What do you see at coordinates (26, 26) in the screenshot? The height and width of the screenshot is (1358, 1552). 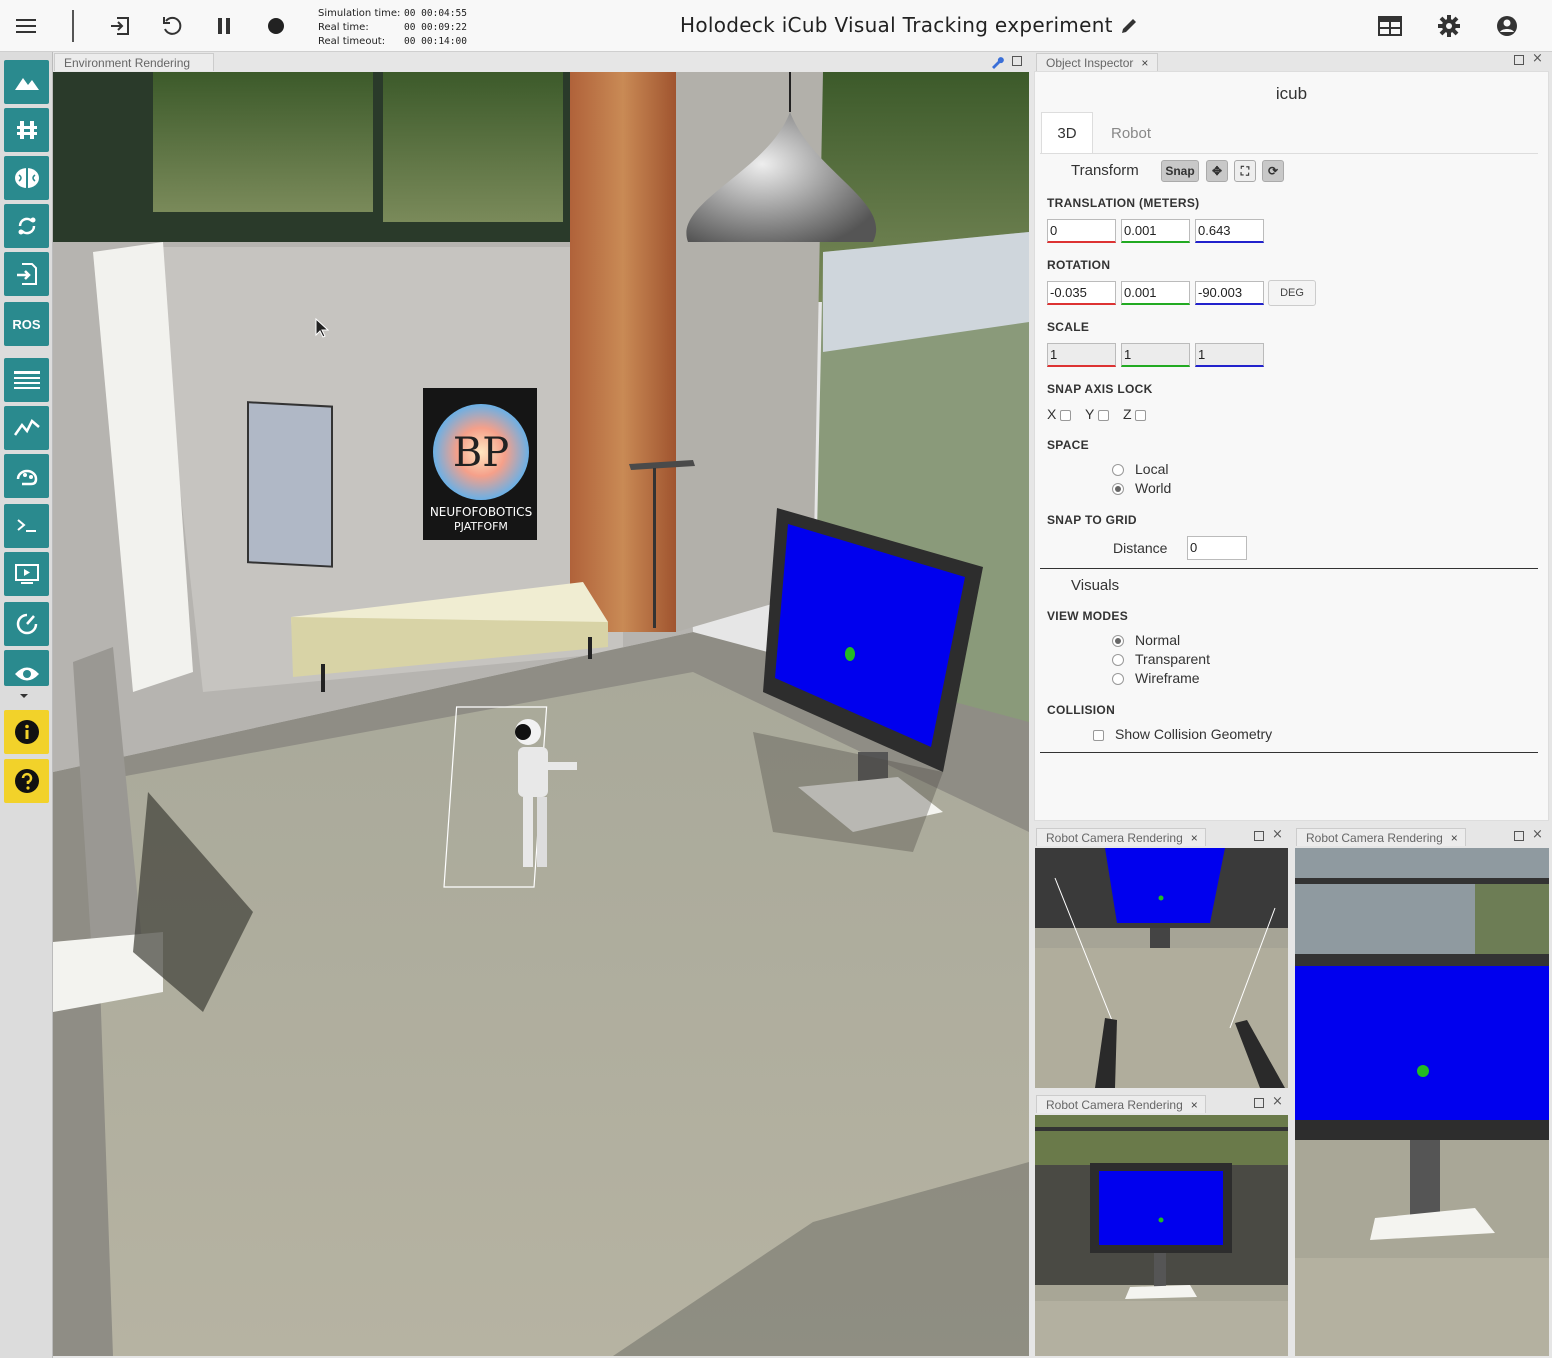 I see `menu-icon` at bounding box center [26, 26].